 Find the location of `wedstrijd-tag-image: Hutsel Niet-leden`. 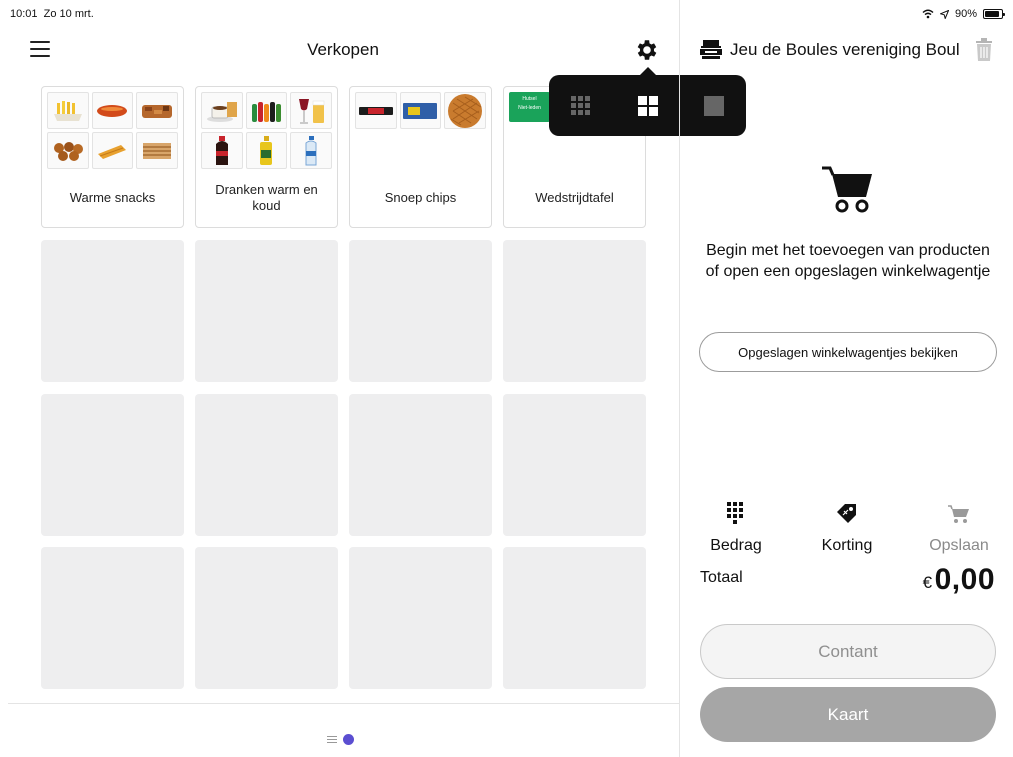

wedstrijd-tag-image: Hutsel Niet-leden is located at coordinates (529, 107).